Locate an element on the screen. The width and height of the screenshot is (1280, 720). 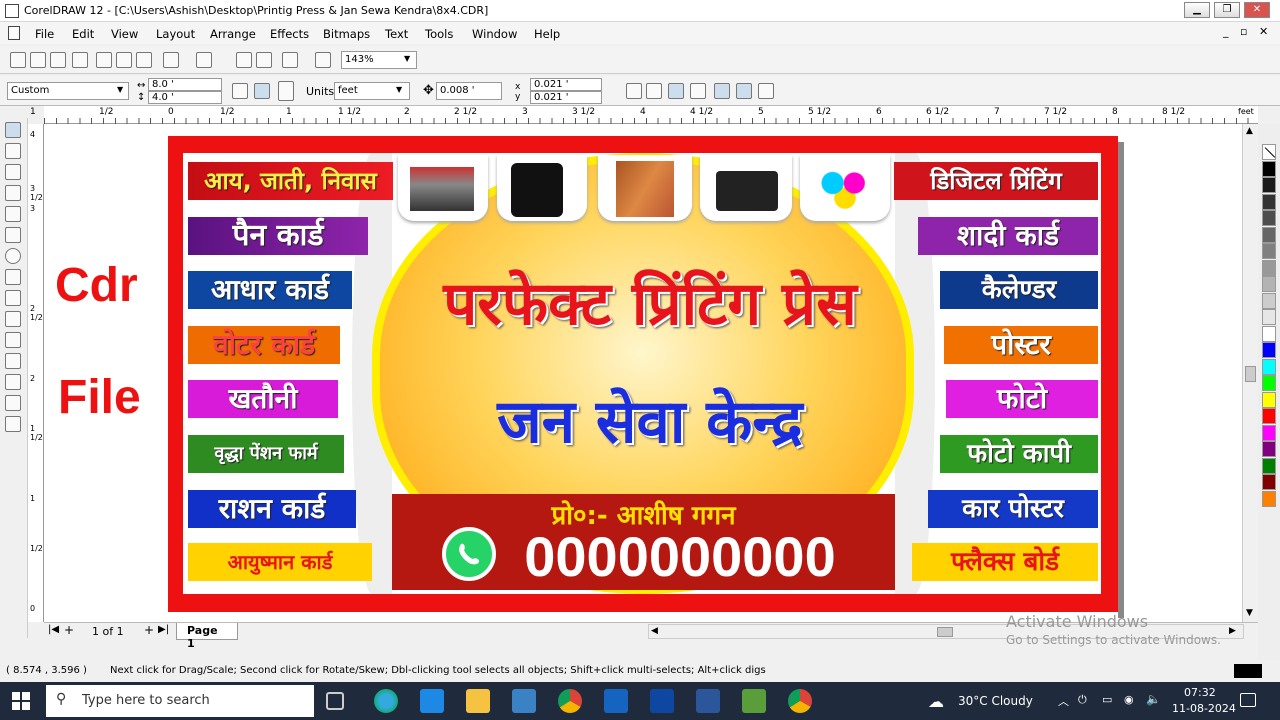
vertical-scroll-thumb is located at coordinates (1250, 374).